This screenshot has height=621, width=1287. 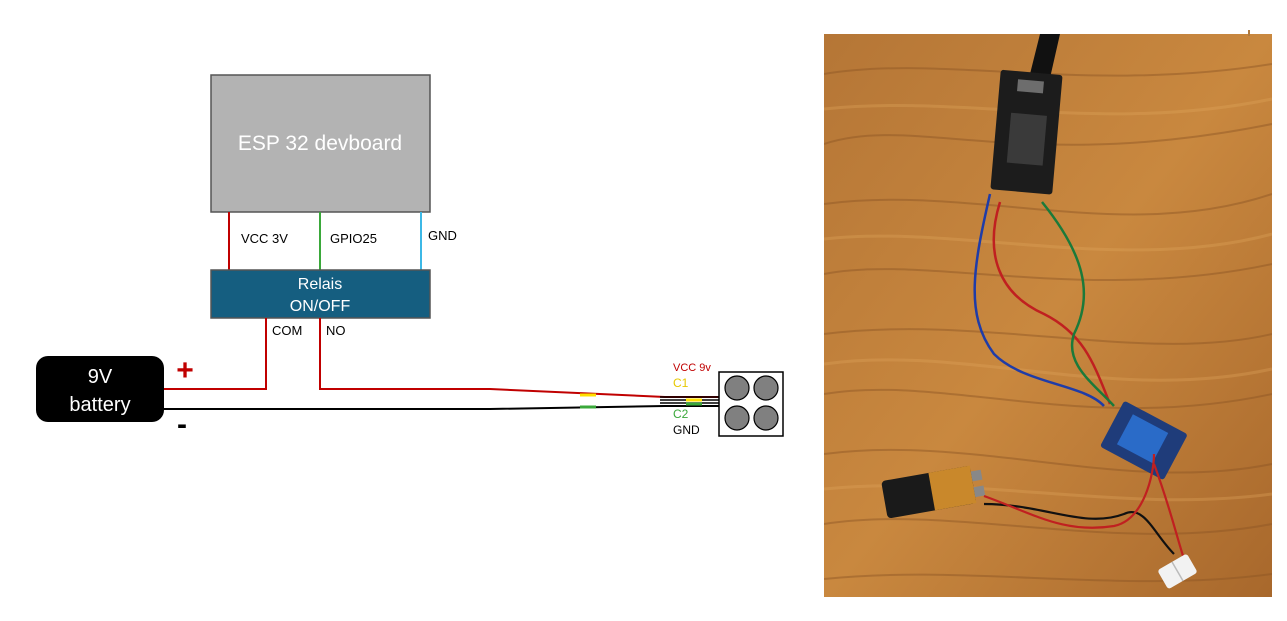 I want to click on gpio-label: GPIO25, so click(x=353, y=238).